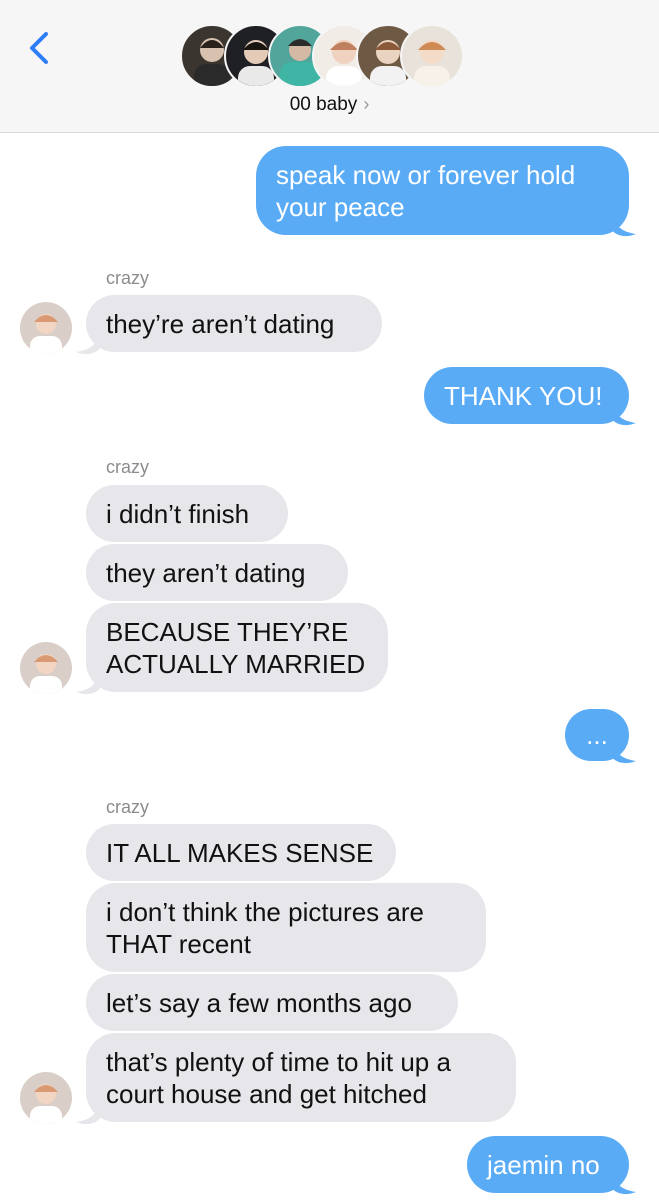  What do you see at coordinates (187, 513) in the screenshot?
I see `incoming-message: i didn’t finish` at bounding box center [187, 513].